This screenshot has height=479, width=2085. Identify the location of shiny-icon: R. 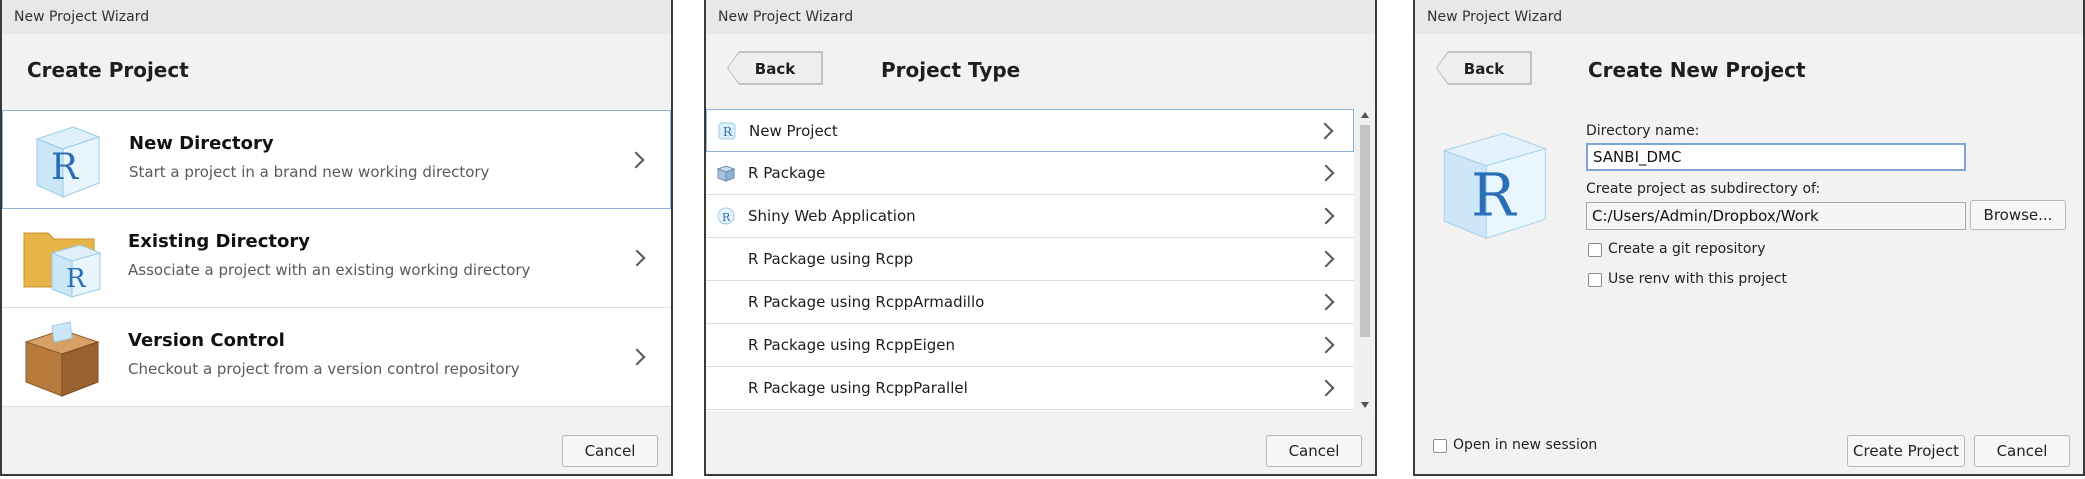
(726, 216).